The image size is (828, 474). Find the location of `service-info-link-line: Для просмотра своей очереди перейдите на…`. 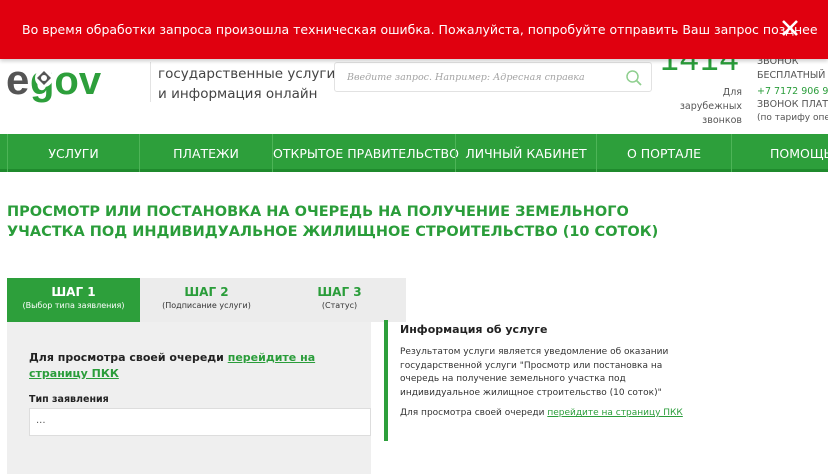

service-info-link-line: Для просмотра своей очереди перейдите на… is located at coordinates (541, 413).